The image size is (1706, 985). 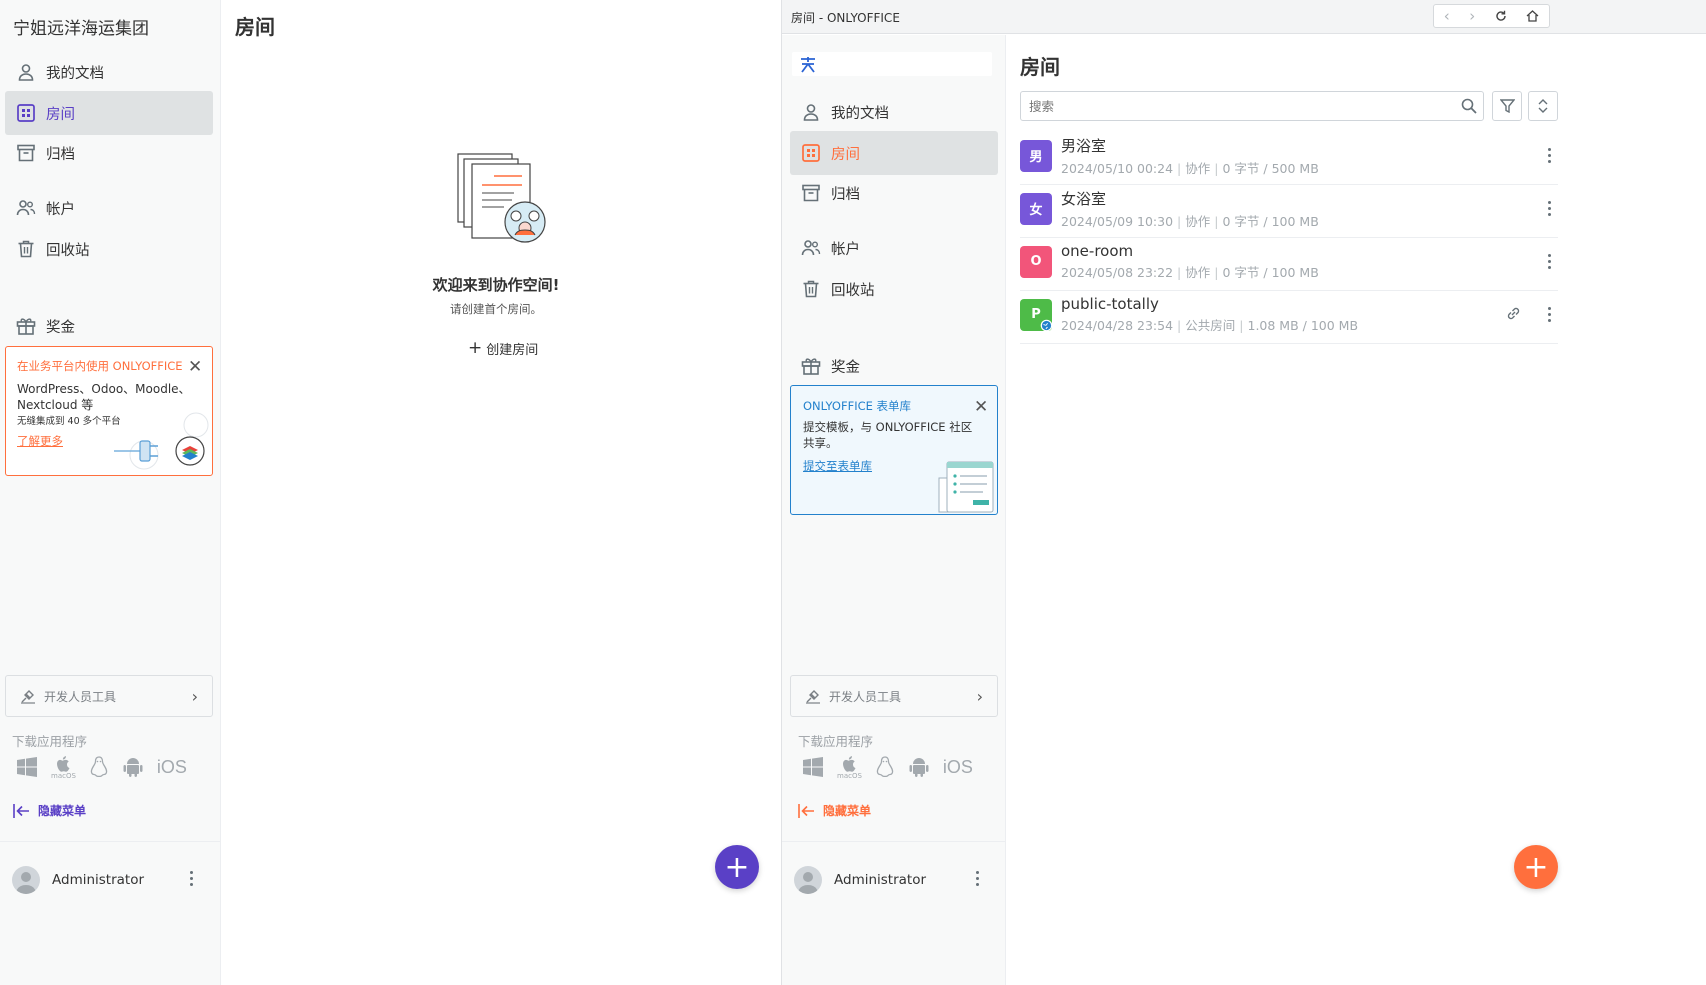 I want to click on sidebar-item-label: 奖金, so click(x=845, y=367).